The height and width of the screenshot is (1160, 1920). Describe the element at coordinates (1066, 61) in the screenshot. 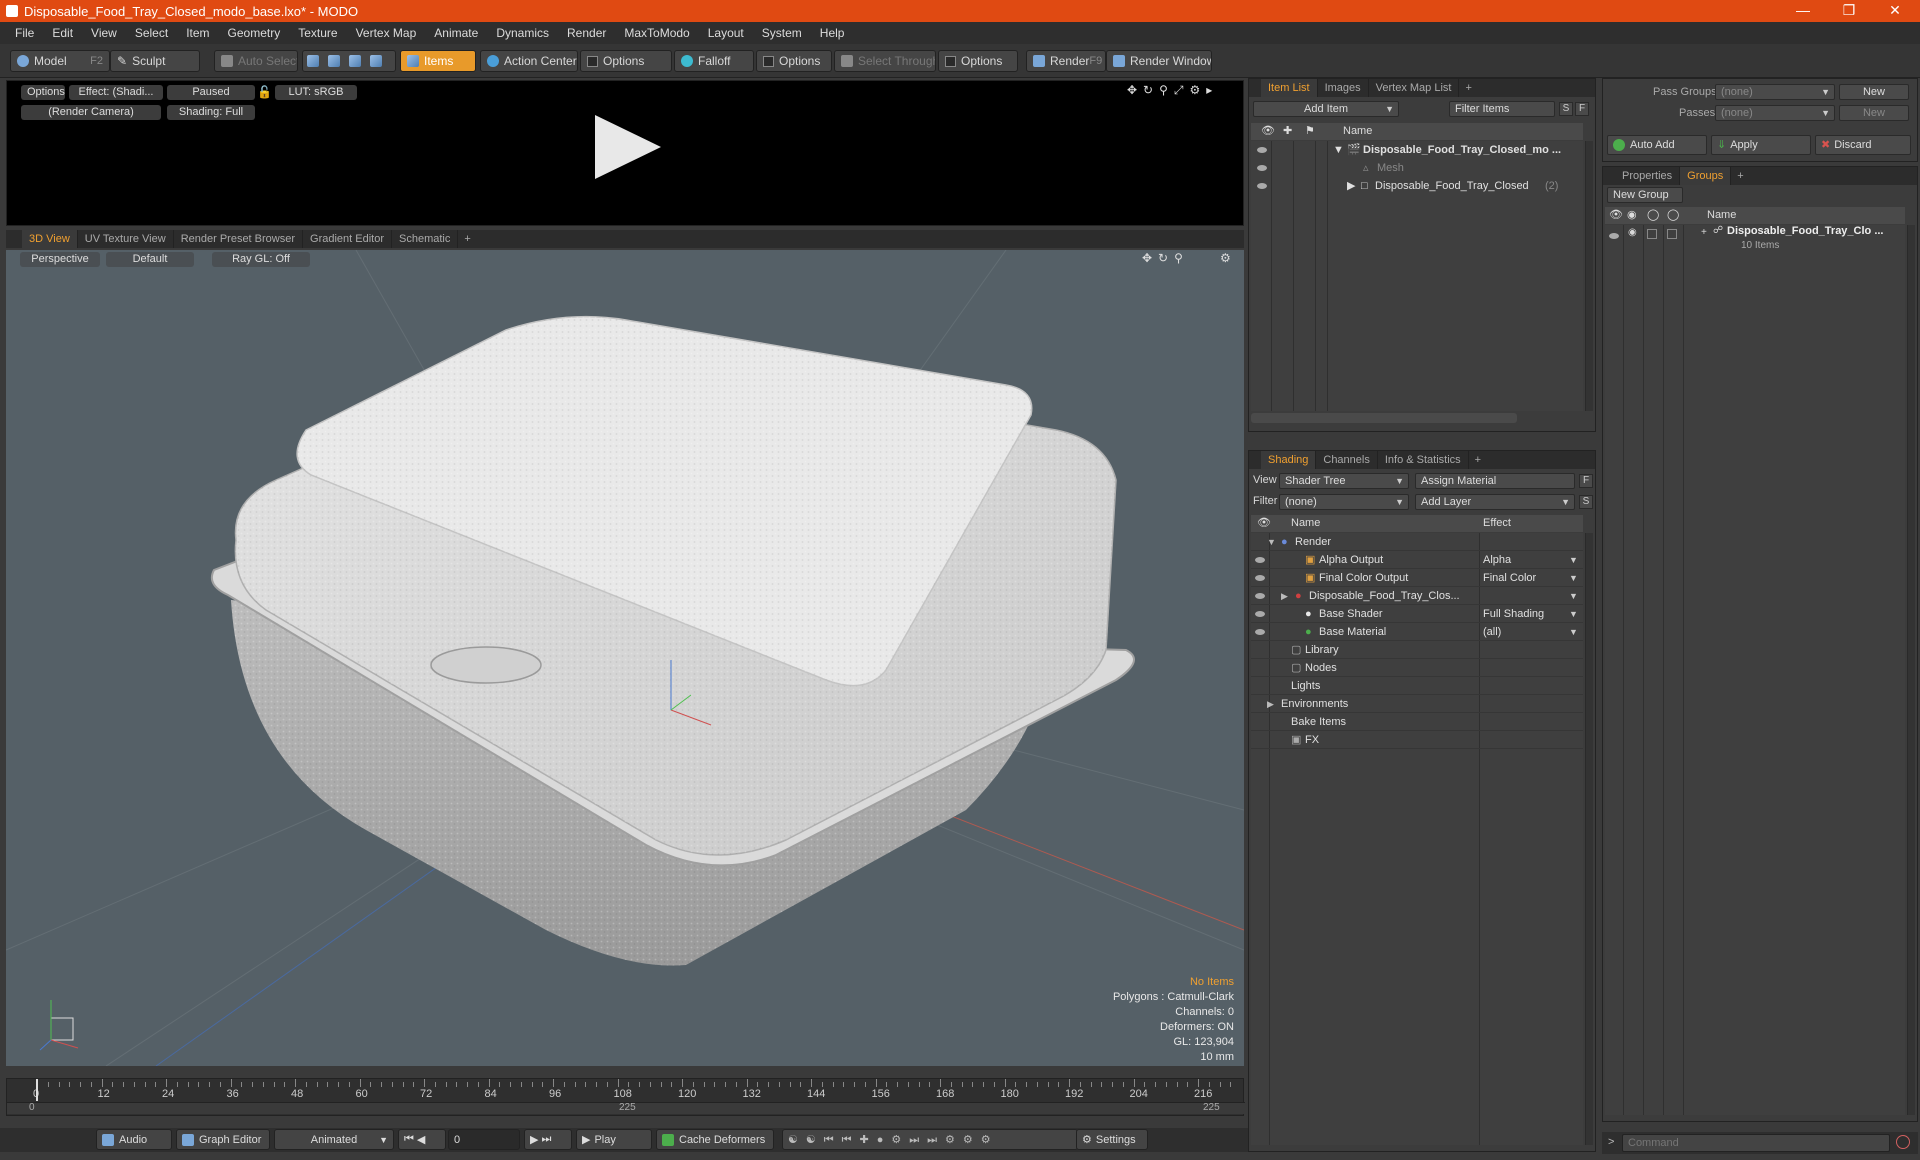

I see `render-button: Render F9` at that location.